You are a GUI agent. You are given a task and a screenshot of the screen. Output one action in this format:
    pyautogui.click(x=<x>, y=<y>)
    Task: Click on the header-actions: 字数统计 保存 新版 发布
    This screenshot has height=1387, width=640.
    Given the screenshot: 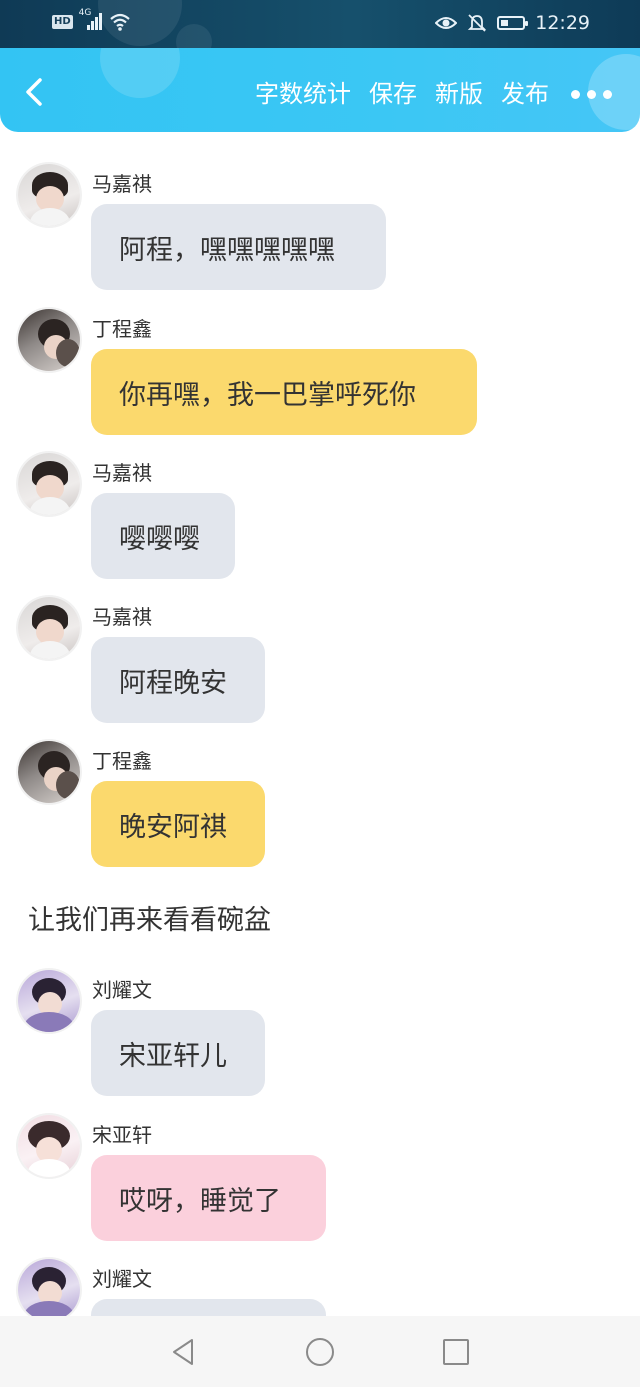 What is the action you would take?
    pyautogui.click(x=433, y=94)
    